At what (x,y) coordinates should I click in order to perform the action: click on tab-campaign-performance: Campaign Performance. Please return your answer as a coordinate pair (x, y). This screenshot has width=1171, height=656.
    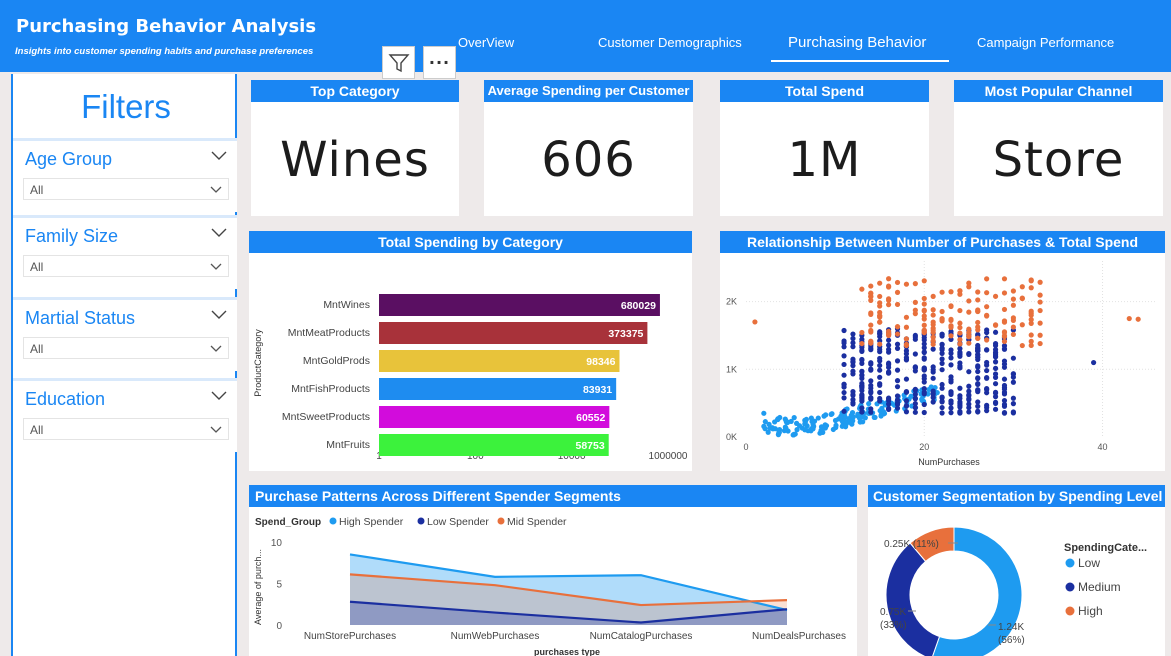
    Looking at the image, I should click on (1045, 42).